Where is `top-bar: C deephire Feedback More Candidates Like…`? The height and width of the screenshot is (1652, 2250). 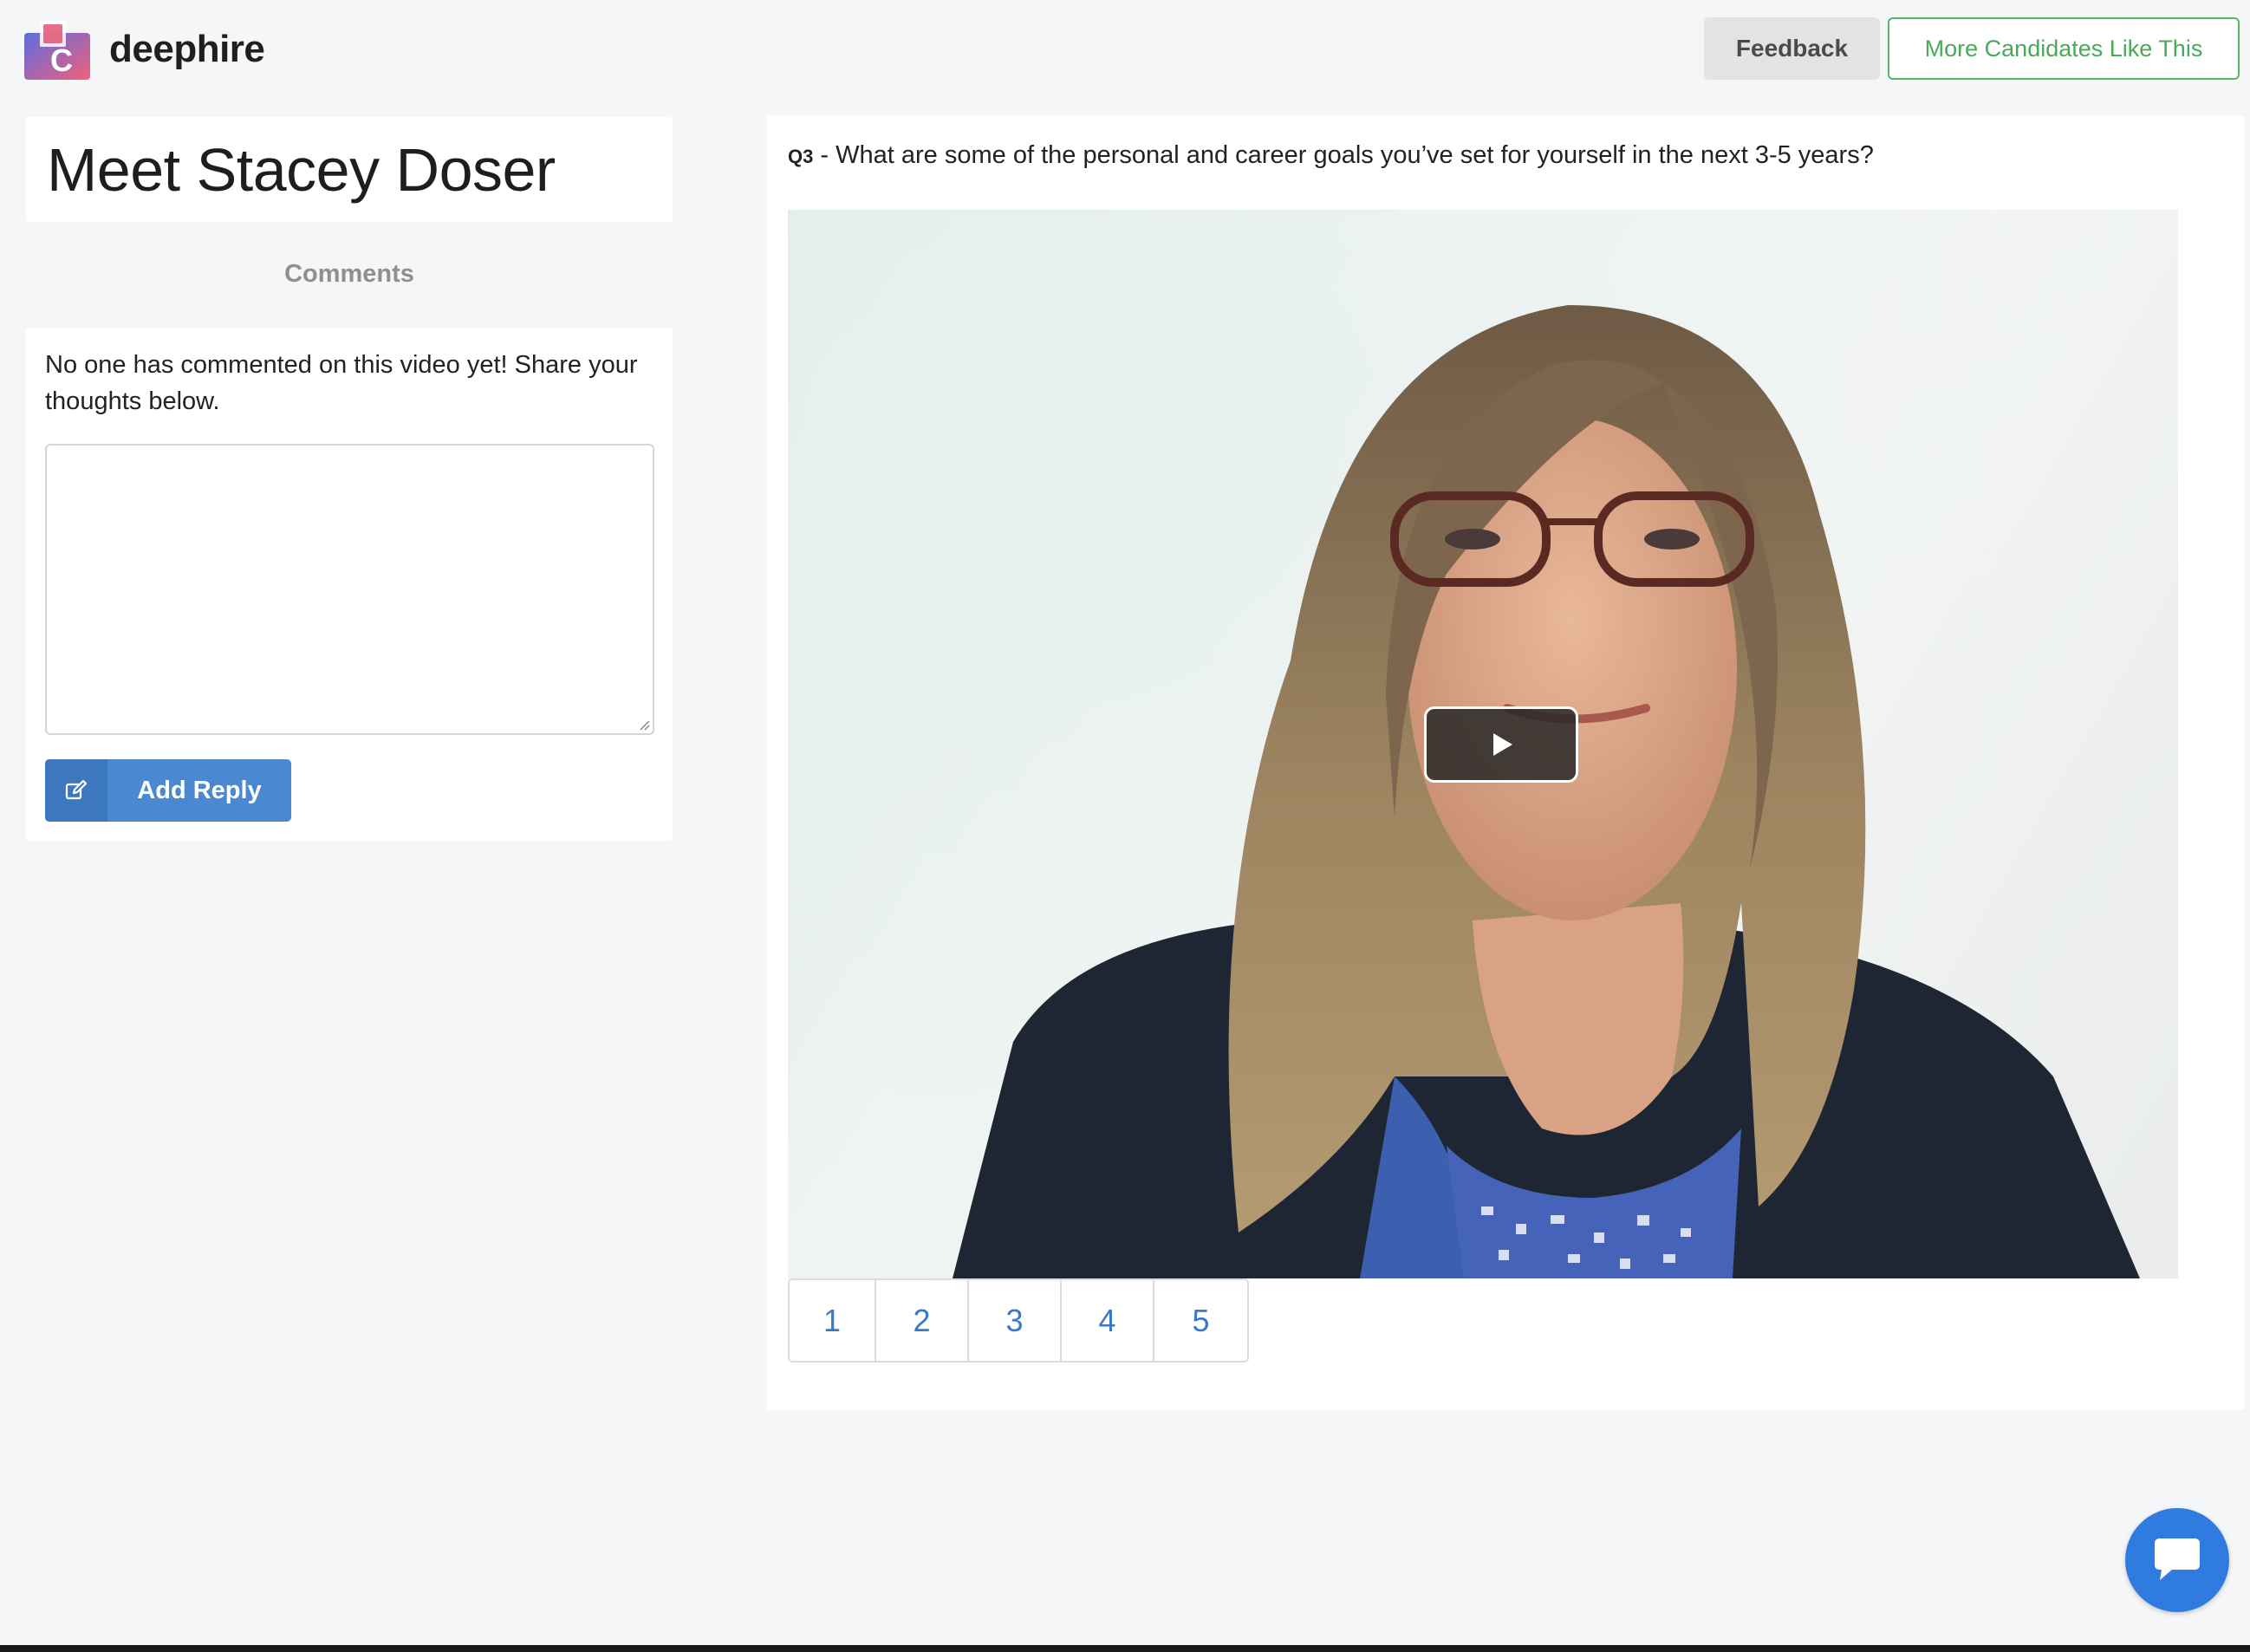 top-bar: C deephire Feedback More Candidates Like… is located at coordinates (1125, 52).